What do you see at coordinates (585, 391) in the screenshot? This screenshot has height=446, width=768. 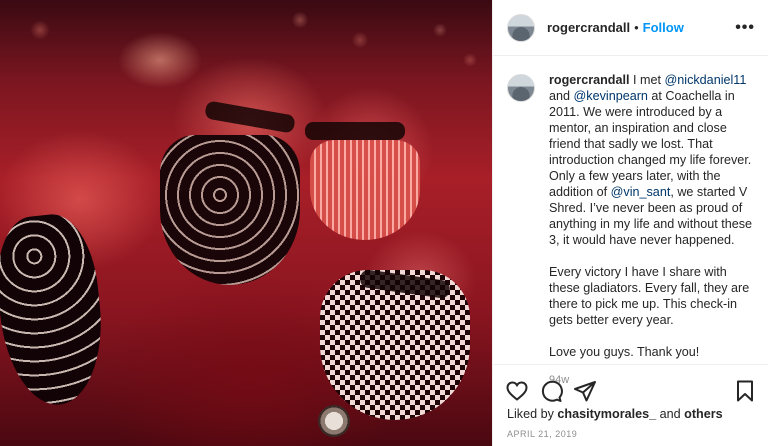 I see `share-icon` at bounding box center [585, 391].